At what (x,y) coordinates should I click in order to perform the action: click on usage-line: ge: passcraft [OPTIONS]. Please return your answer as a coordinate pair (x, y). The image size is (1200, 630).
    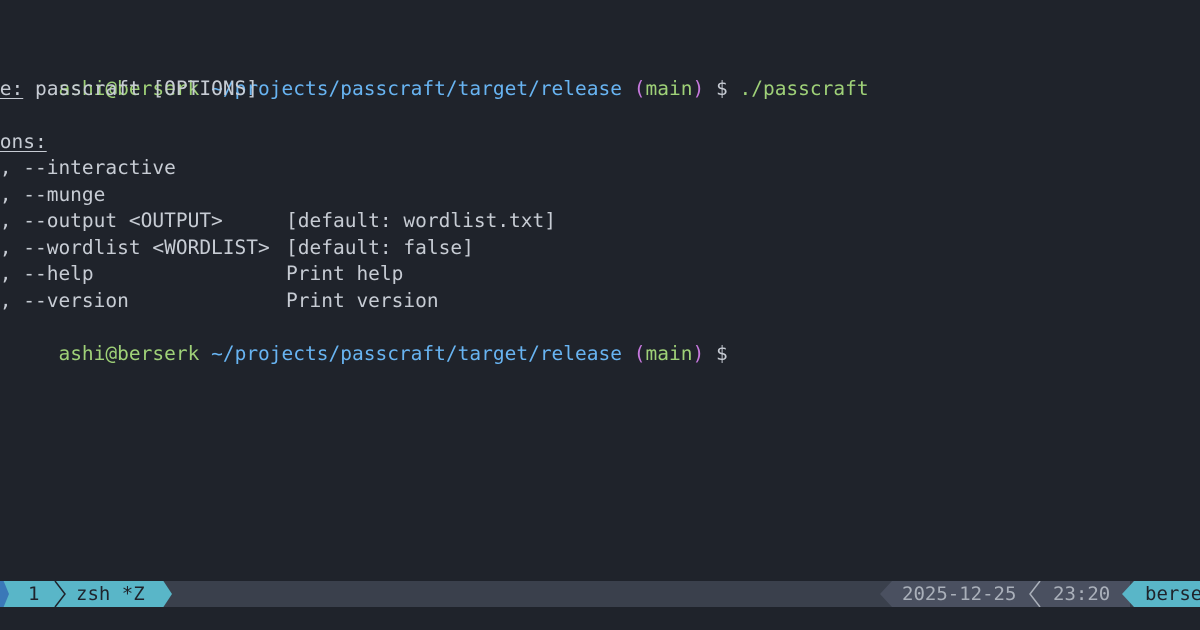
    Looking at the image, I should click on (600, 89).